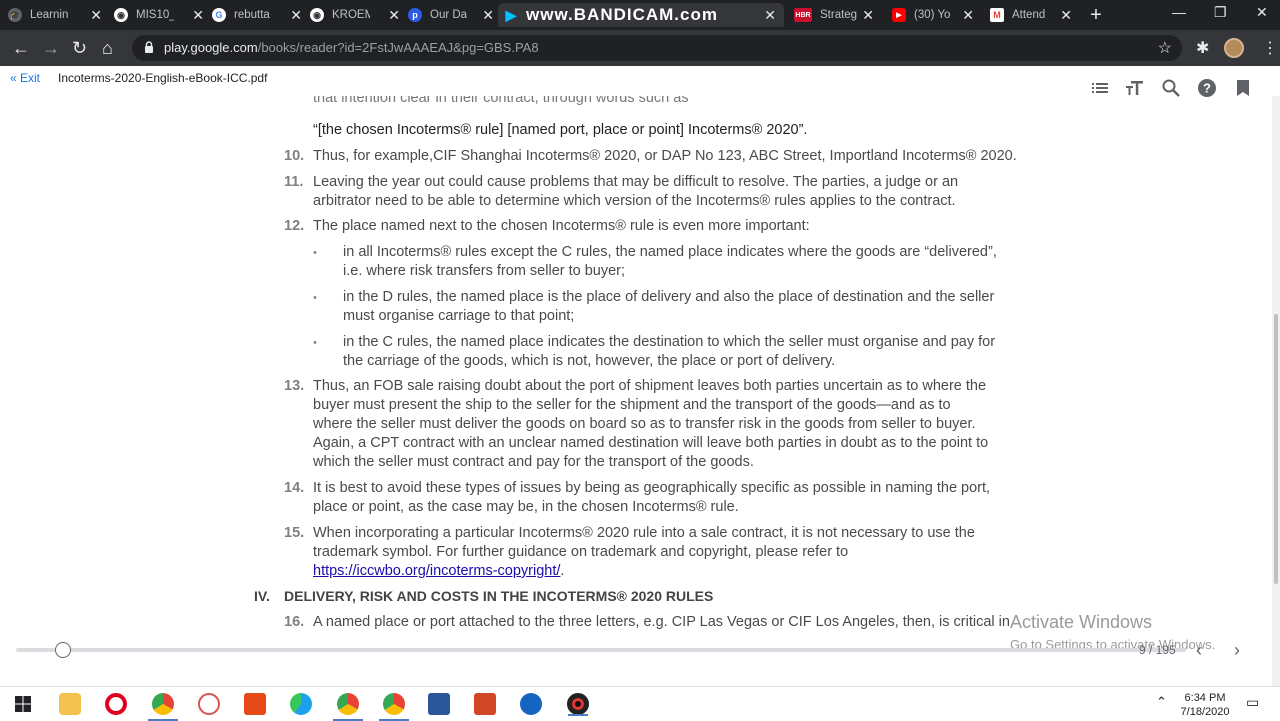 This screenshot has height=721, width=1280. What do you see at coordinates (258, 15) in the screenshot?
I see `browser-tab-rebutta: G rebutta ✕` at bounding box center [258, 15].